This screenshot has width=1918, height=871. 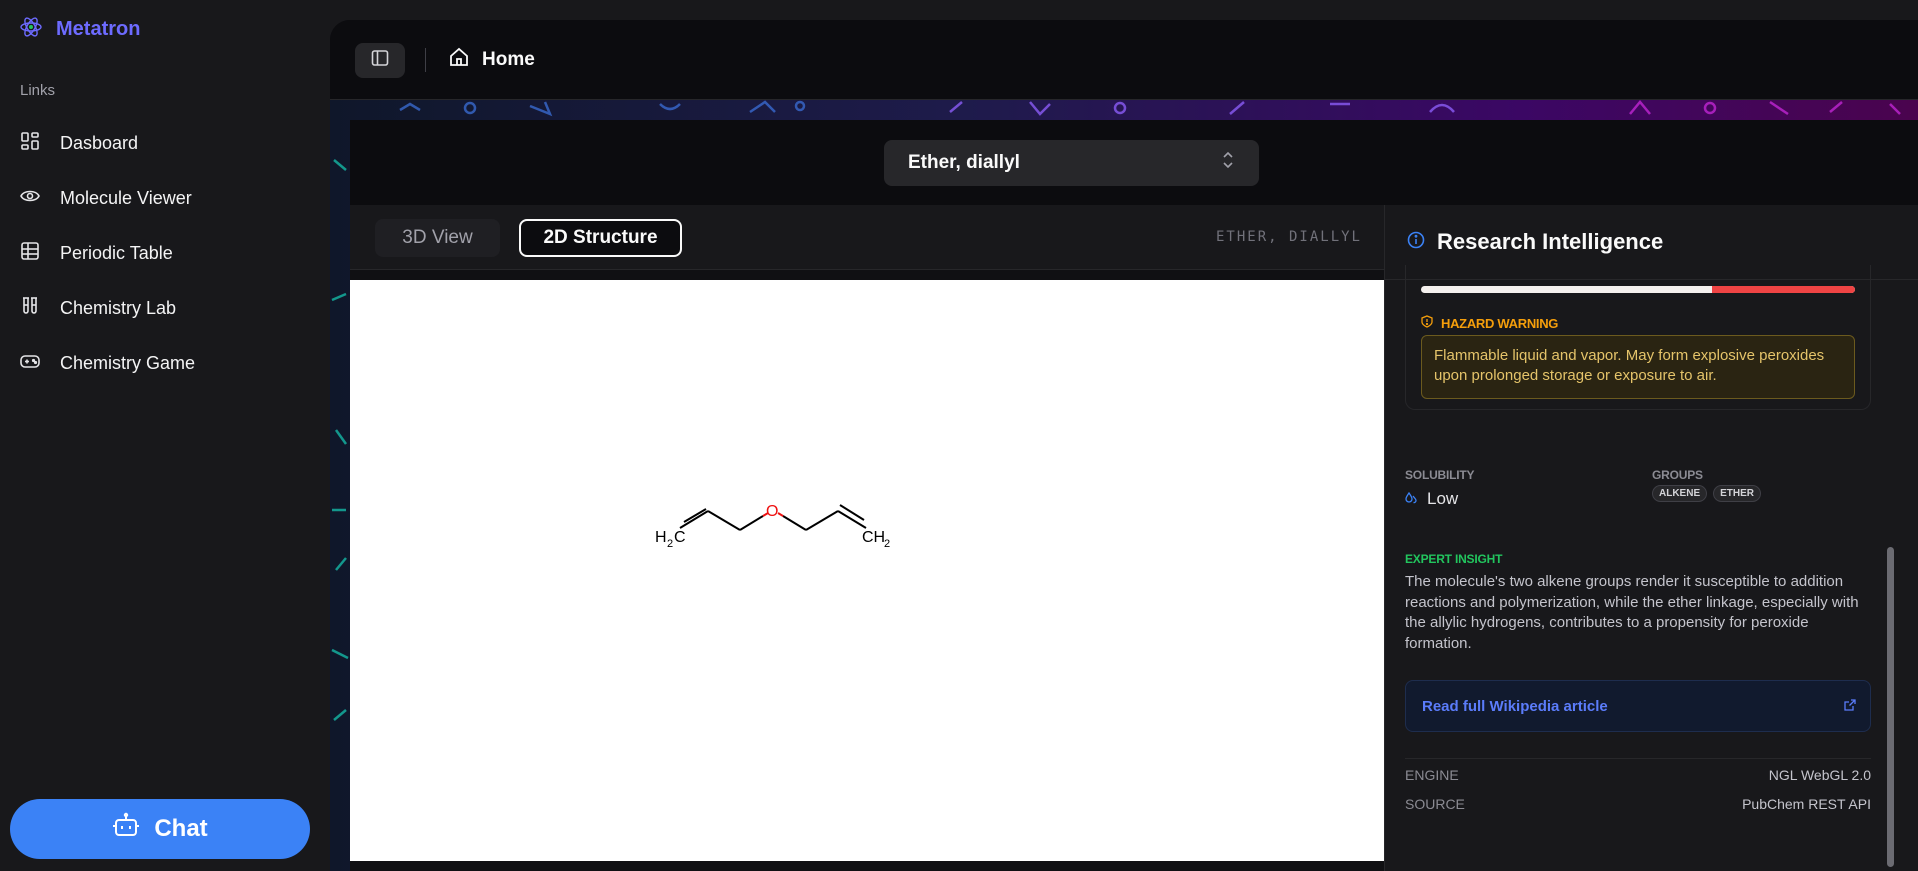 I want to click on hazard-level-bar, so click(x=1638, y=289).